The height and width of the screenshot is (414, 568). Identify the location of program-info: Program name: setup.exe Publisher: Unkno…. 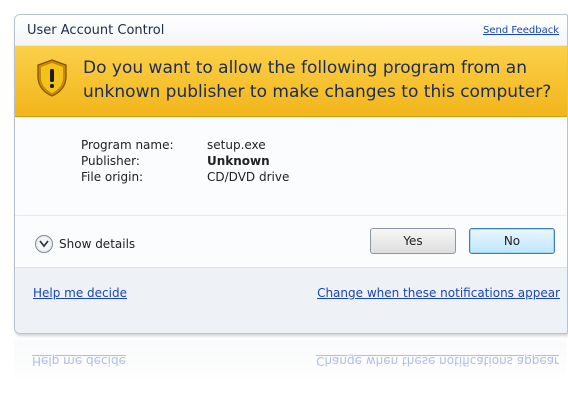
(185, 161).